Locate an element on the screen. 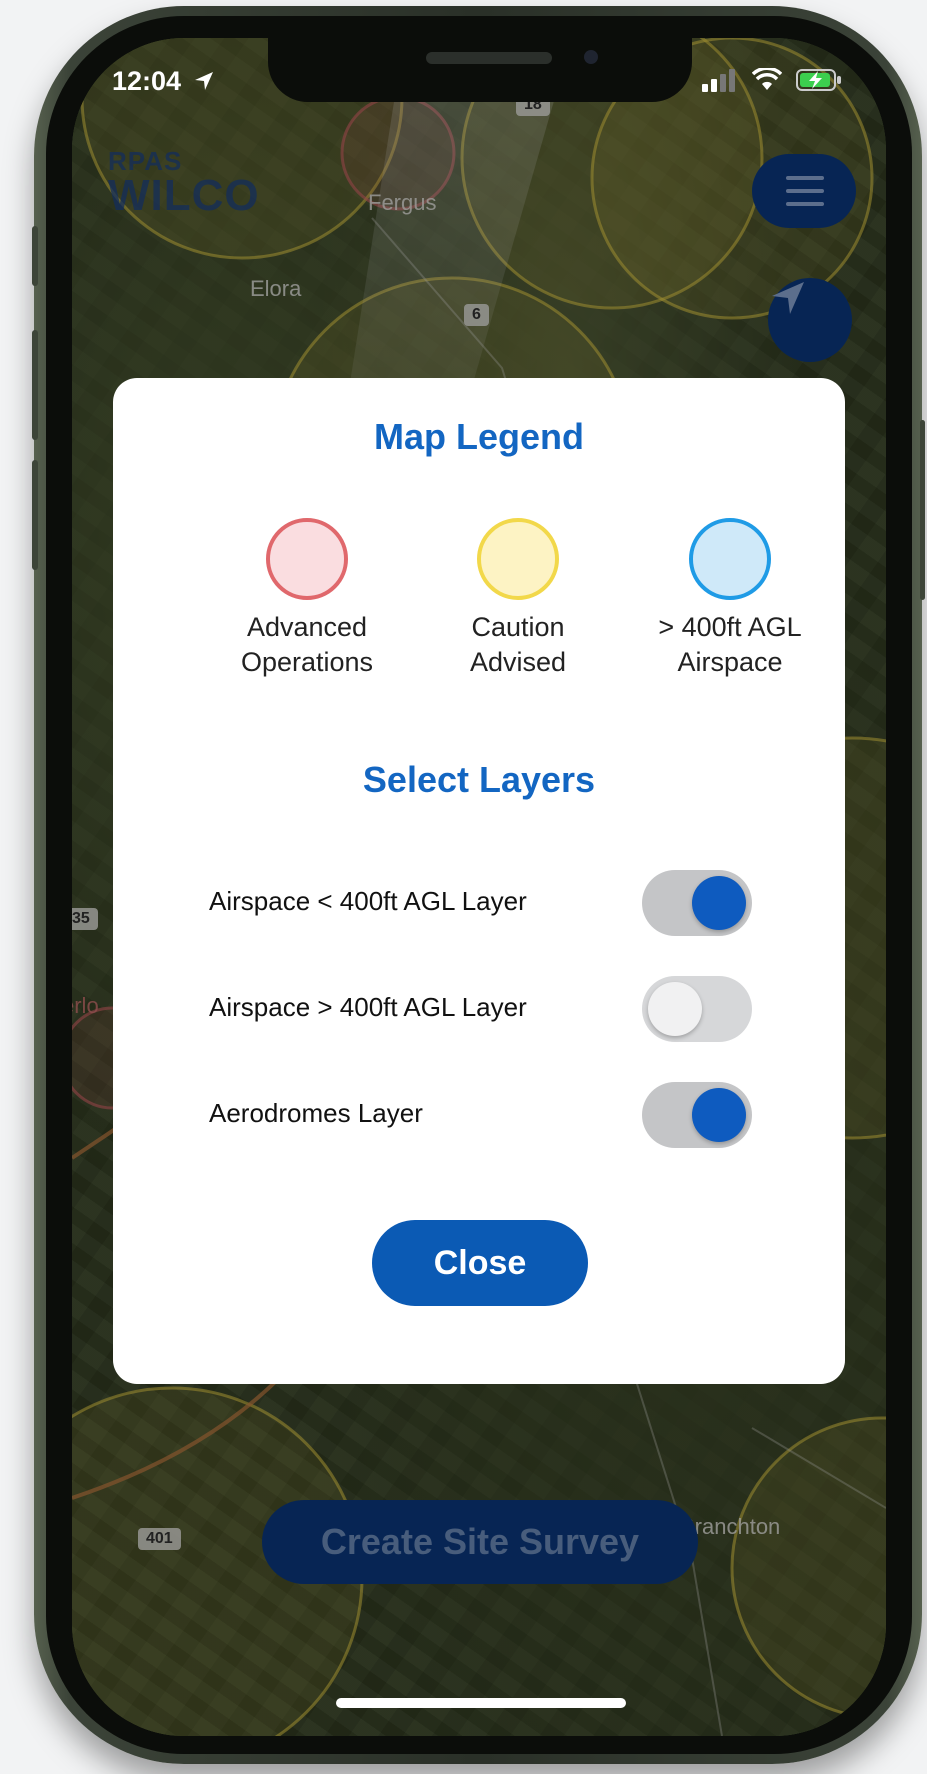 The image size is (927, 1774). legend-label-line2: Operations is located at coordinates (307, 662).